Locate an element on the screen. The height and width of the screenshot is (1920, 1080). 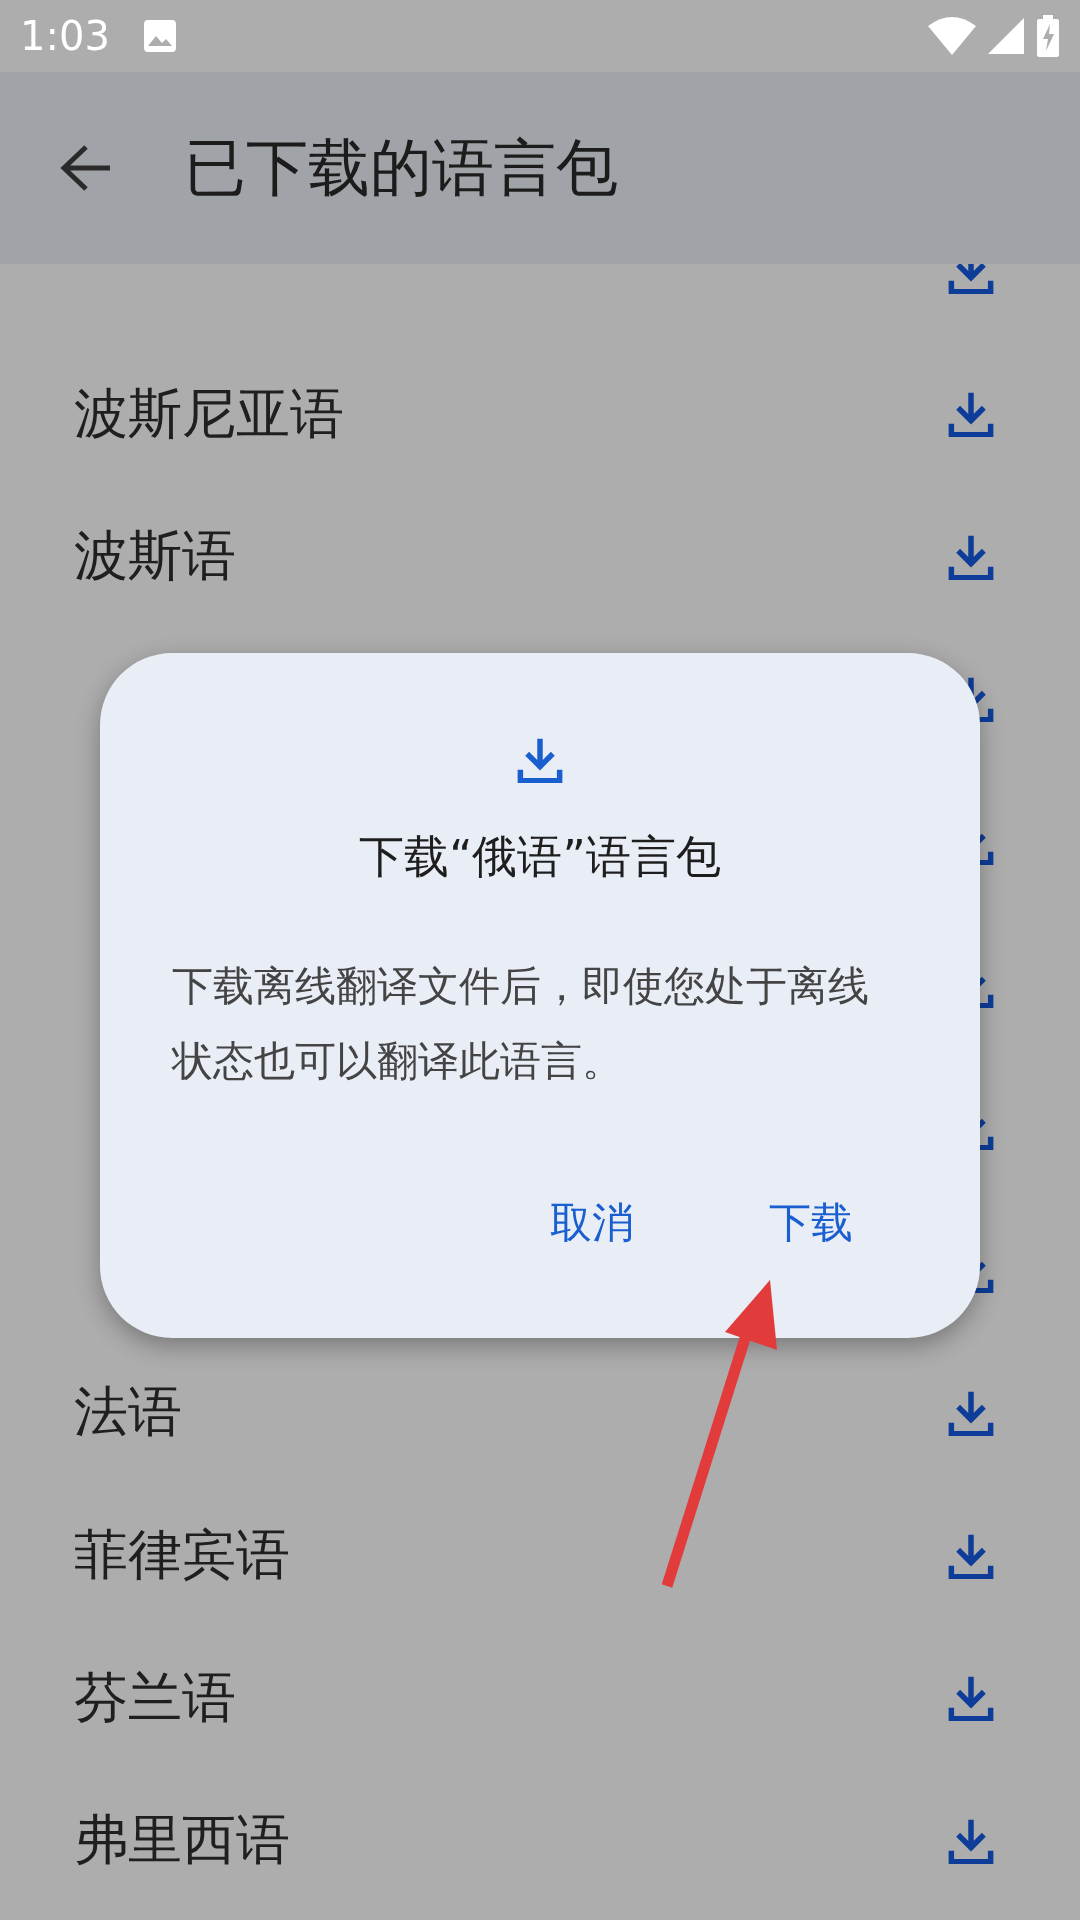
image-icon is located at coordinates (159, 36).